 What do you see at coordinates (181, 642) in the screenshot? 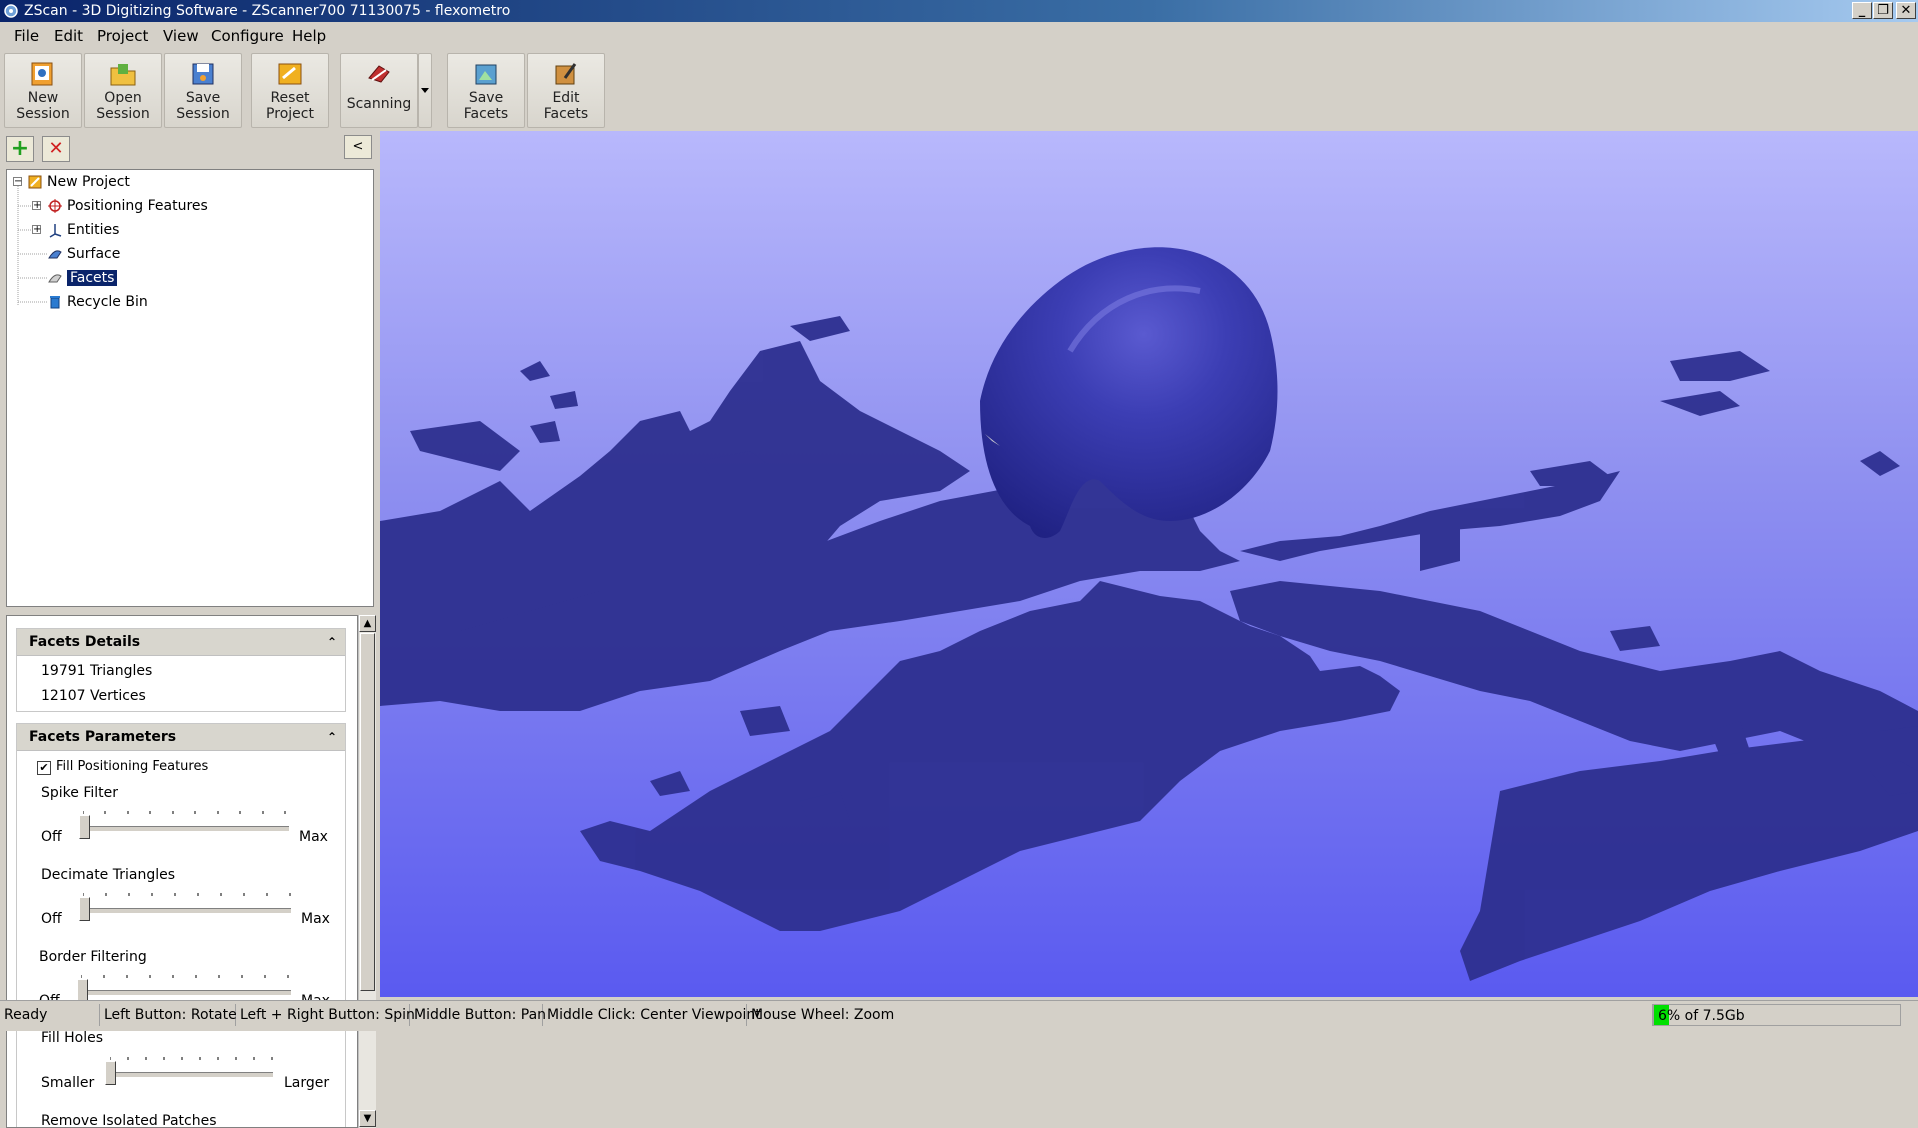
I see `facets-details-header: Facets Details ⌃` at bounding box center [181, 642].